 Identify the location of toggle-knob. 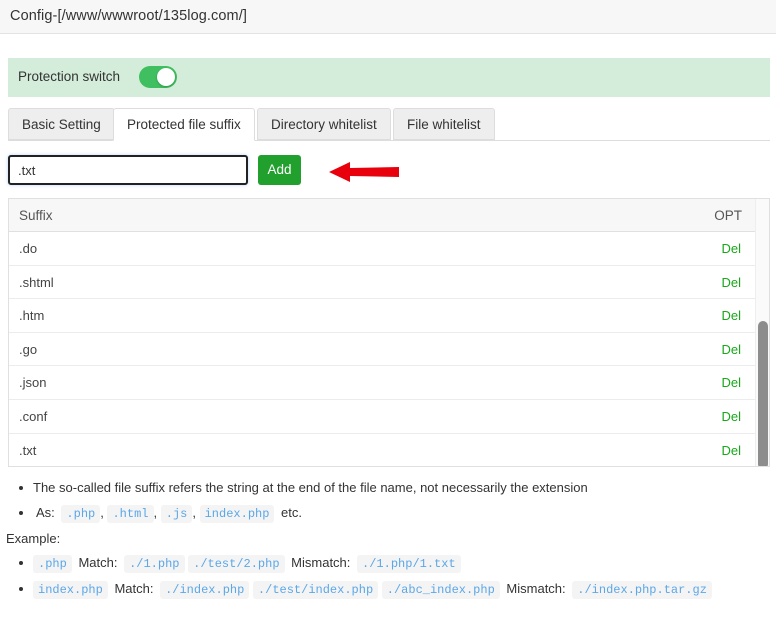
(166, 77).